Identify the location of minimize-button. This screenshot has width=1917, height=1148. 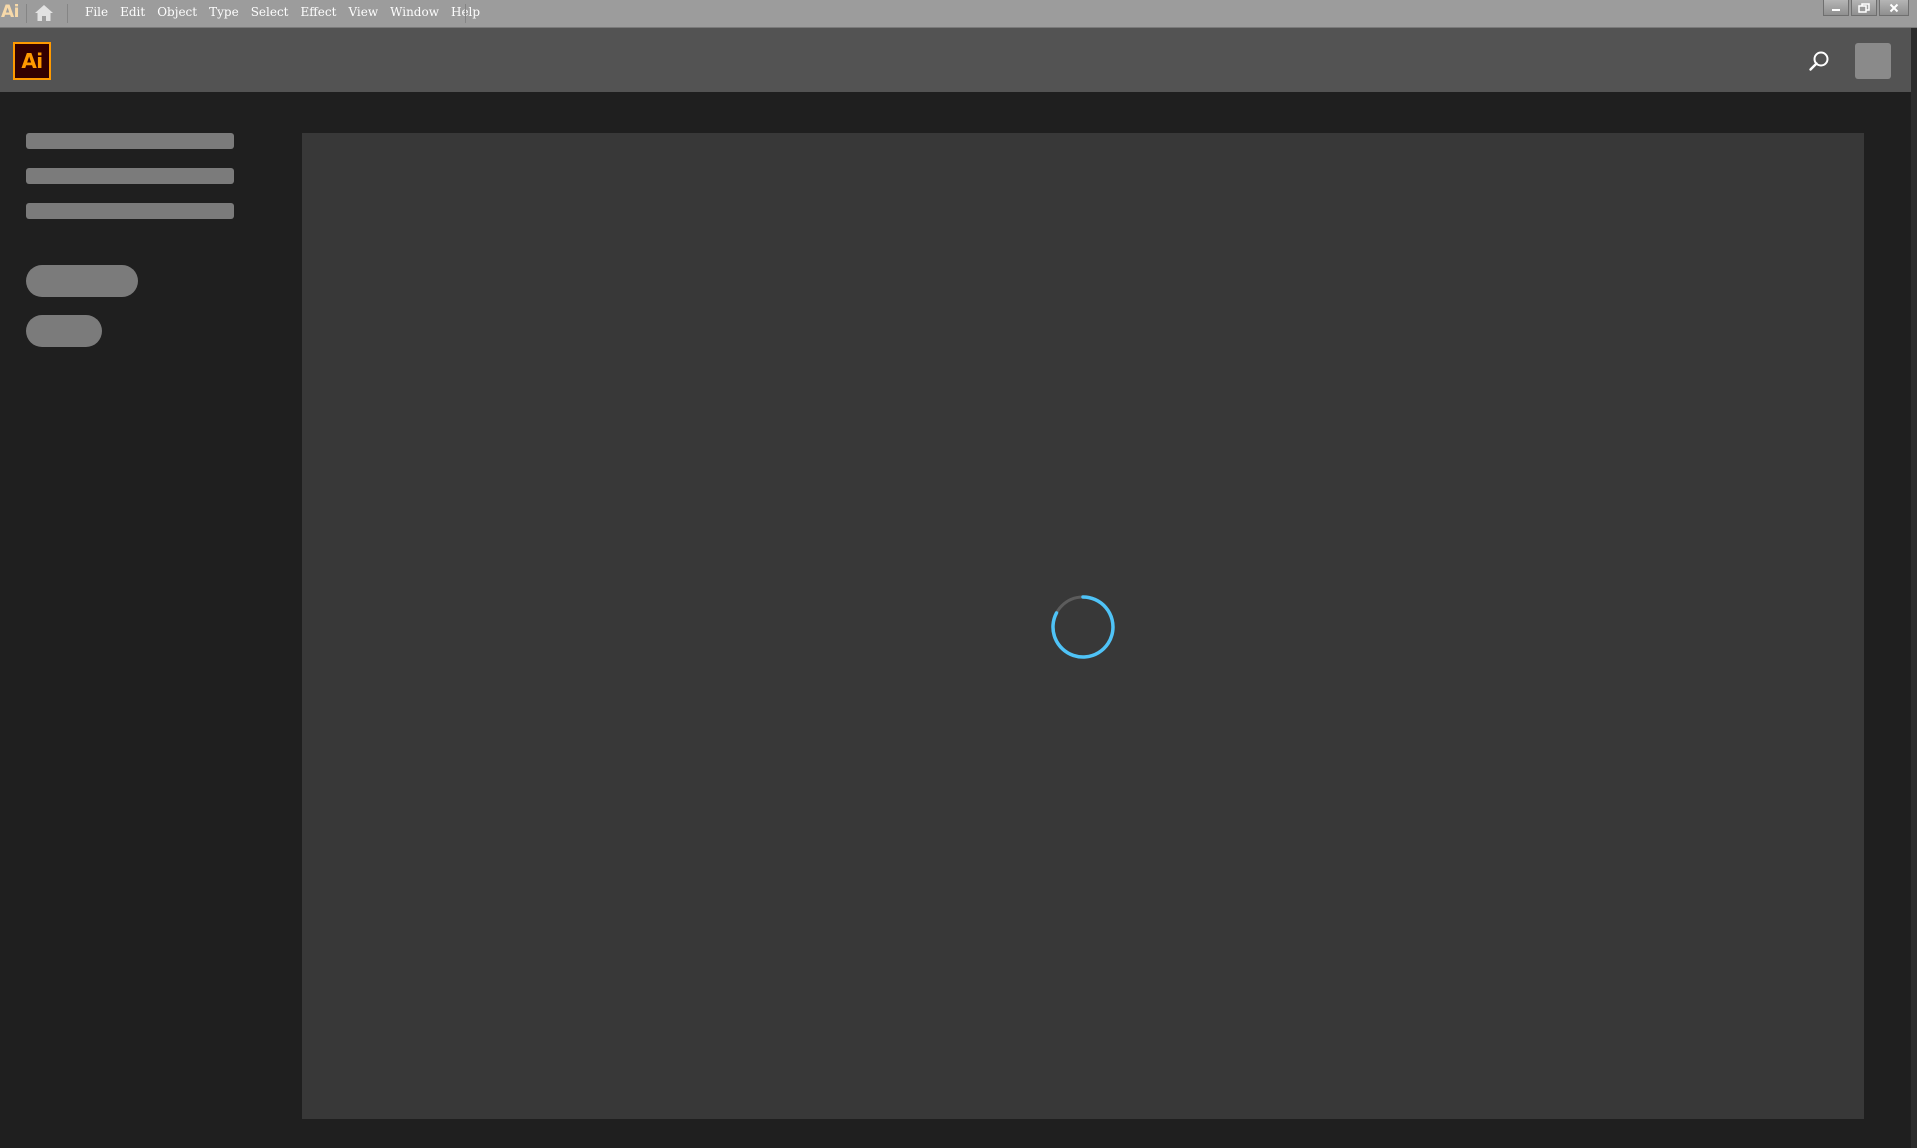
(1836, 8).